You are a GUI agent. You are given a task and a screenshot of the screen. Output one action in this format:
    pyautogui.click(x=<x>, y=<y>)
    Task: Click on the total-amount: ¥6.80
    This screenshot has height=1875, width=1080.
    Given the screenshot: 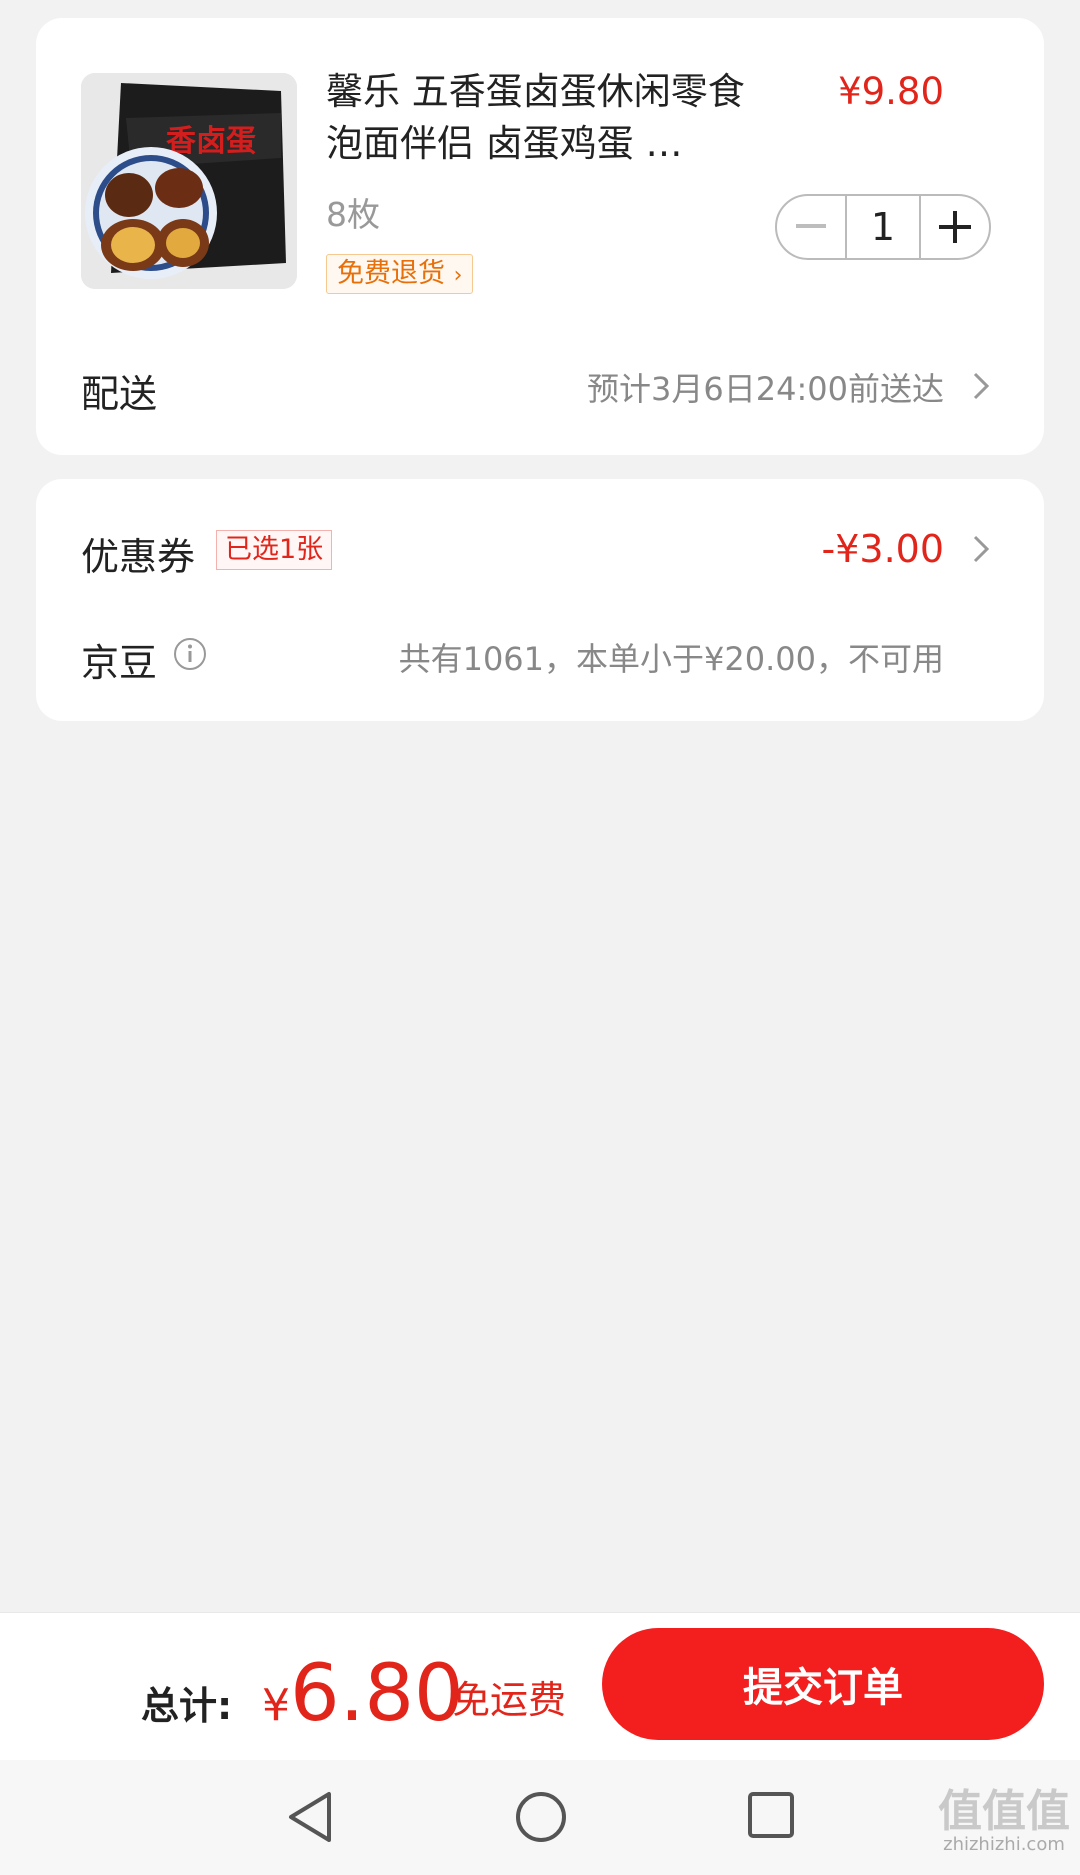 What is the action you would take?
    pyautogui.click(x=363, y=1694)
    